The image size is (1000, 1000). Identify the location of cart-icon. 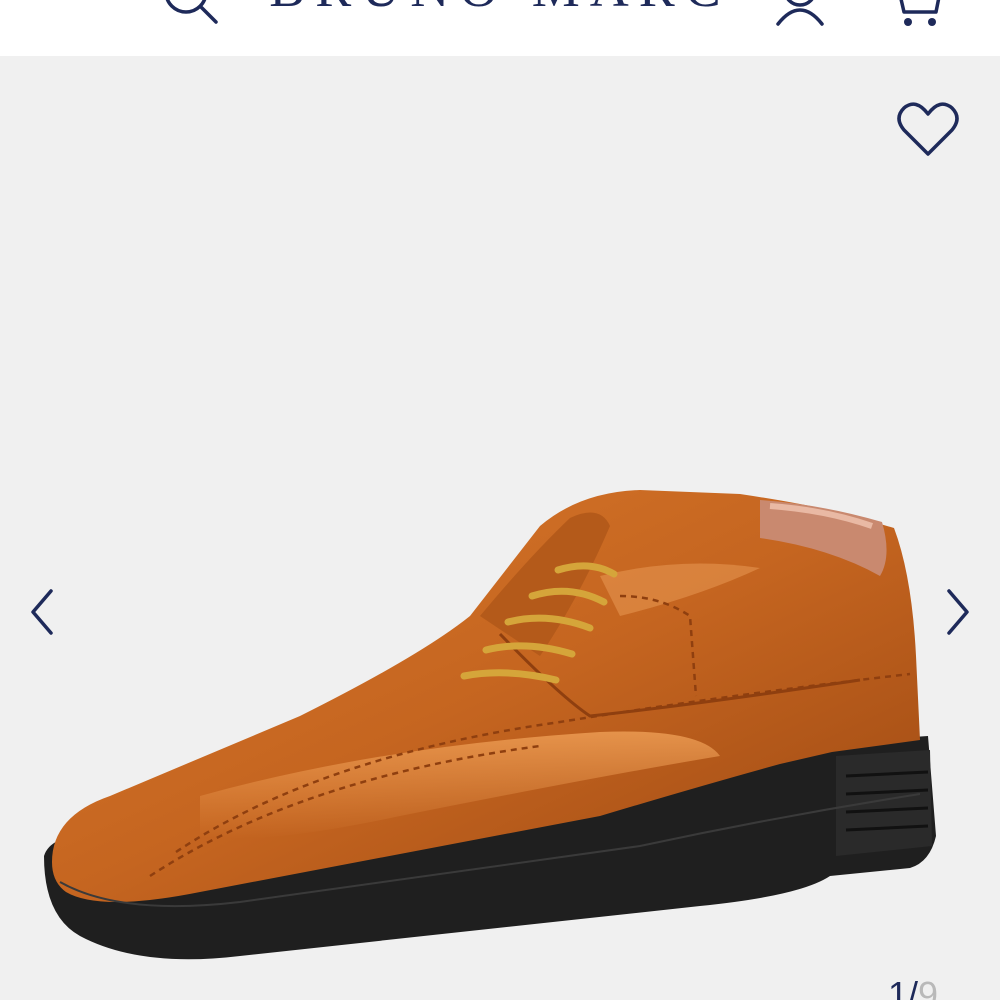
(914, 13).